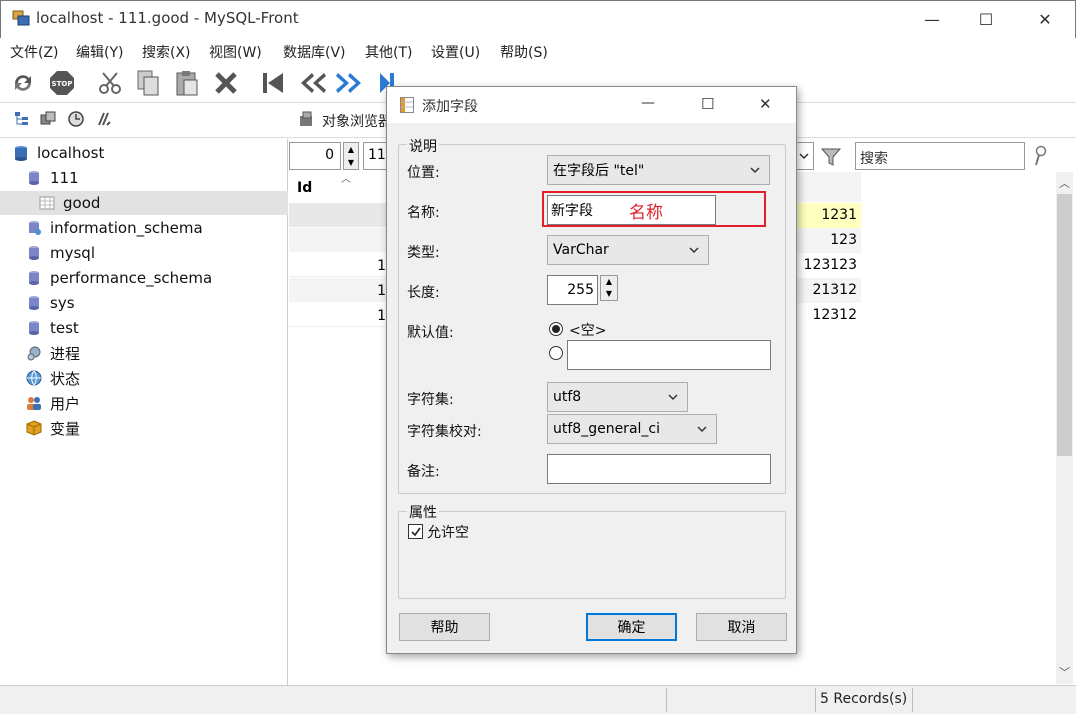  Describe the element at coordinates (144, 328) in the screenshot. I see `tree-item-test: test` at that location.